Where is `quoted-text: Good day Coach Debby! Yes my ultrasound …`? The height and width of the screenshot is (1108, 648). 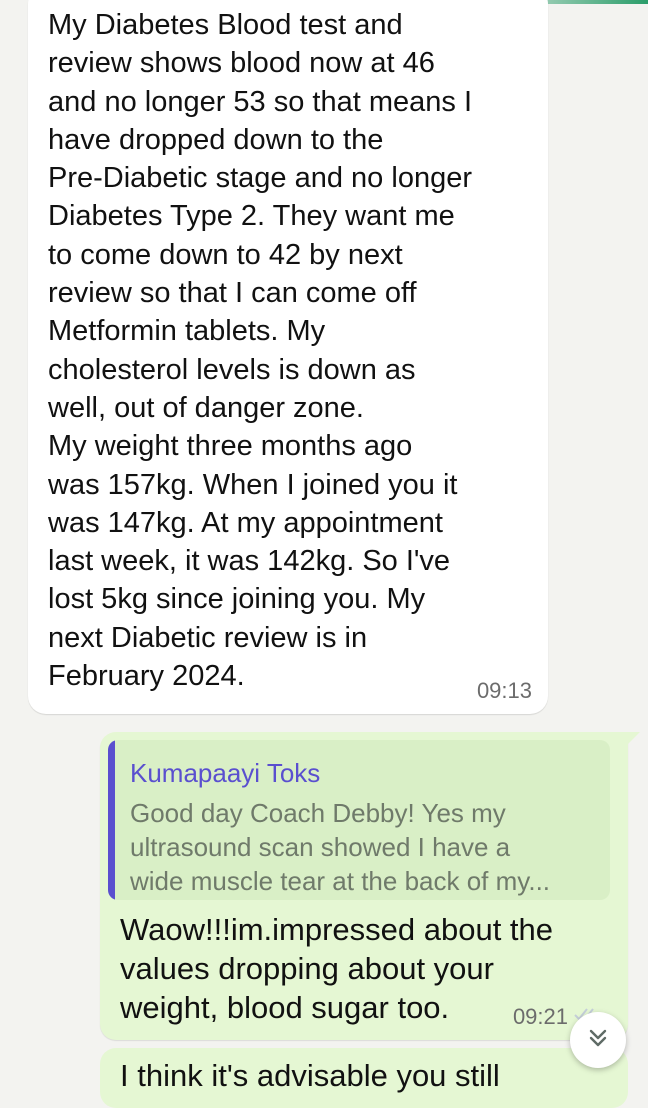 quoted-text: Good day Coach Debby! Yes my ultrasound … is located at coordinates (340, 847).